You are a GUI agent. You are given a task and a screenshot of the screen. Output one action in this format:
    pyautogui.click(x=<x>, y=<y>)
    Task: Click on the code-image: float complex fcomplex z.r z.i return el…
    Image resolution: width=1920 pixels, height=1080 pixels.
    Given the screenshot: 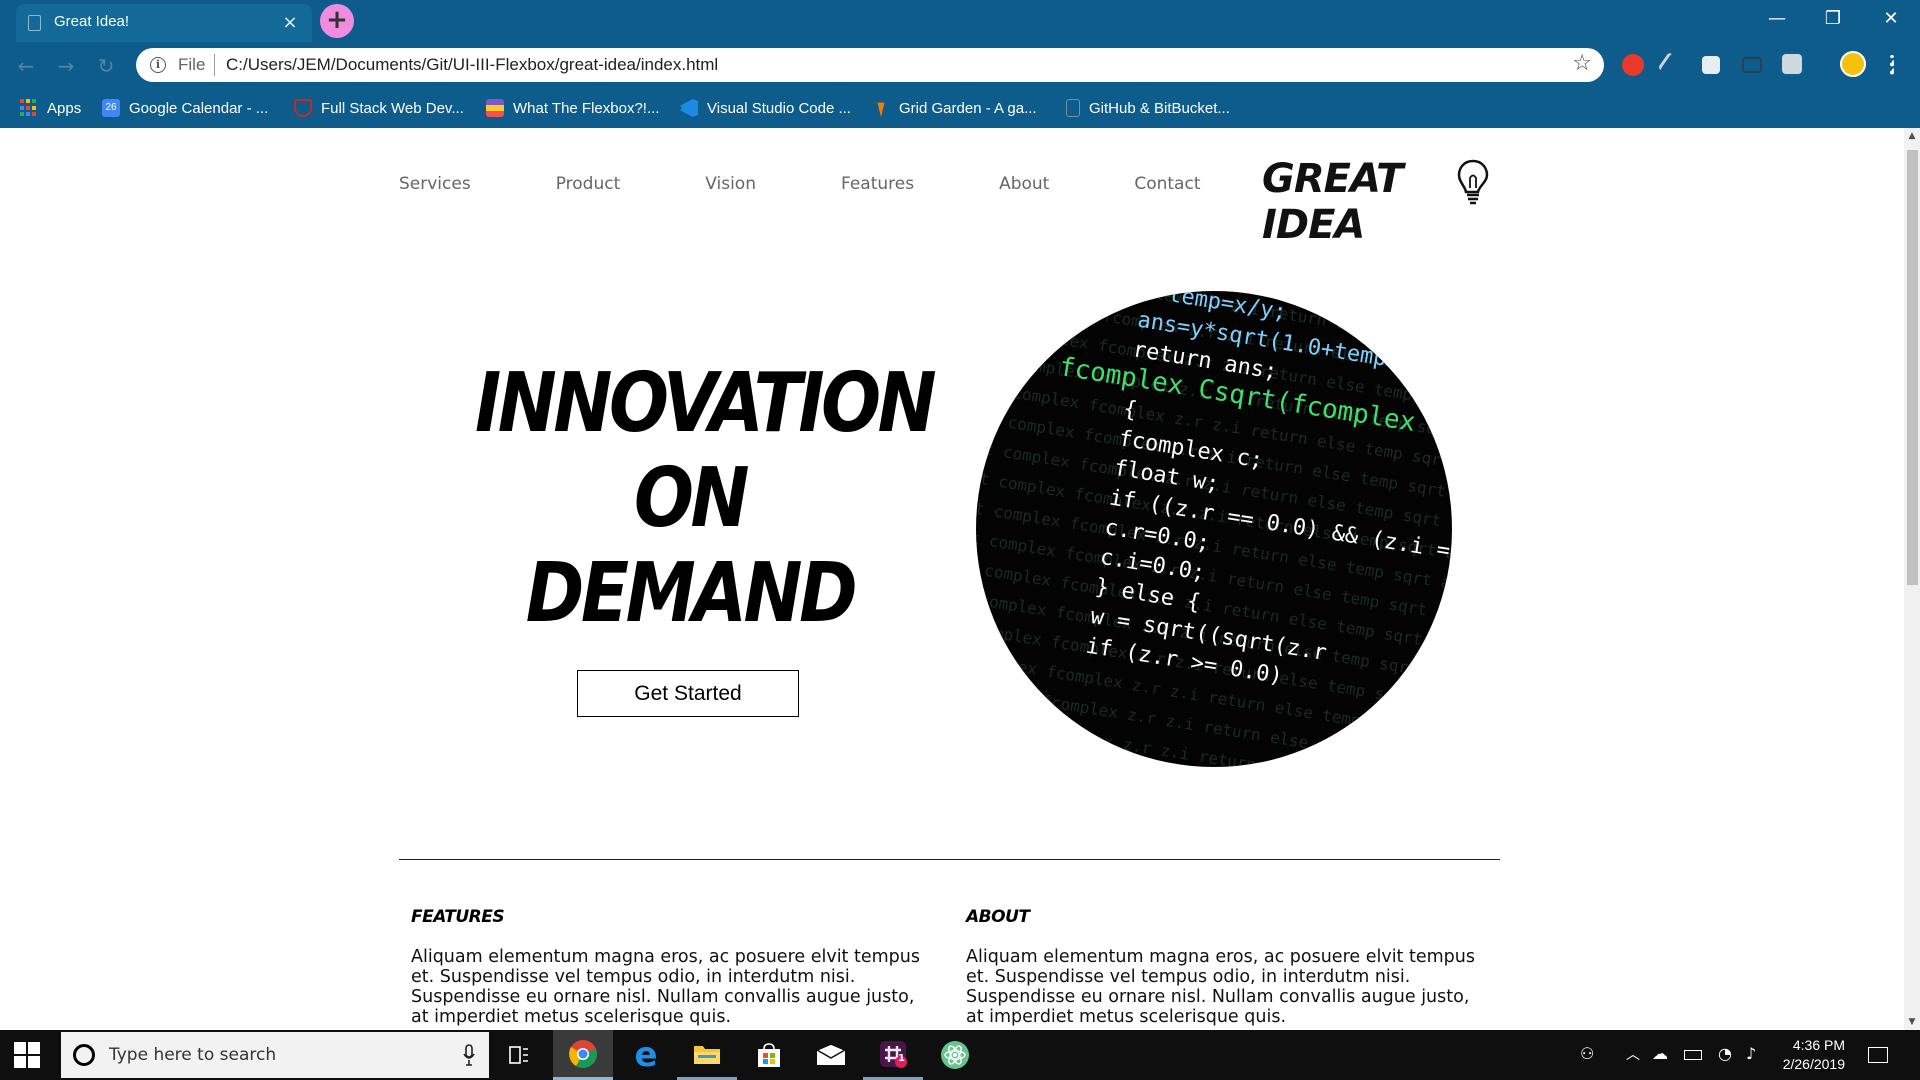 What is the action you would take?
    pyautogui.click(x=1214, y=529)
    